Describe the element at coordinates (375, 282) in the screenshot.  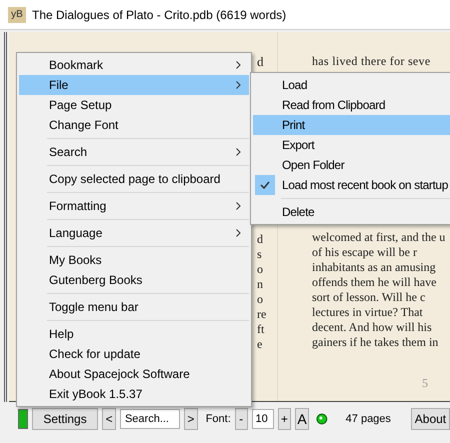
I see `book-text-line: offends them he will have` at that location.